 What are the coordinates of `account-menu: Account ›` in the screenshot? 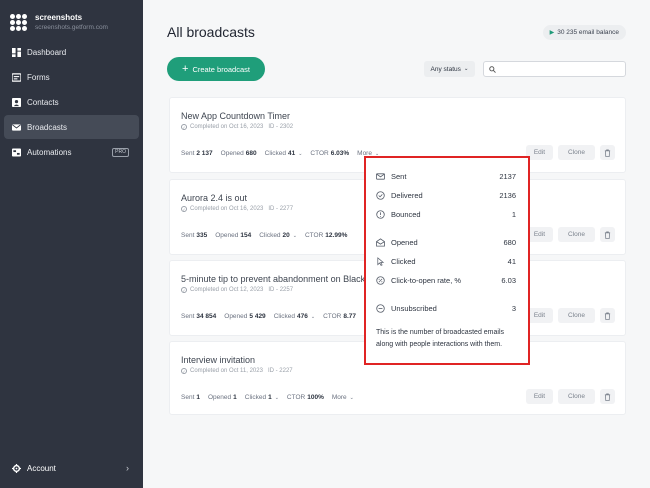 It's located at (71, 468).